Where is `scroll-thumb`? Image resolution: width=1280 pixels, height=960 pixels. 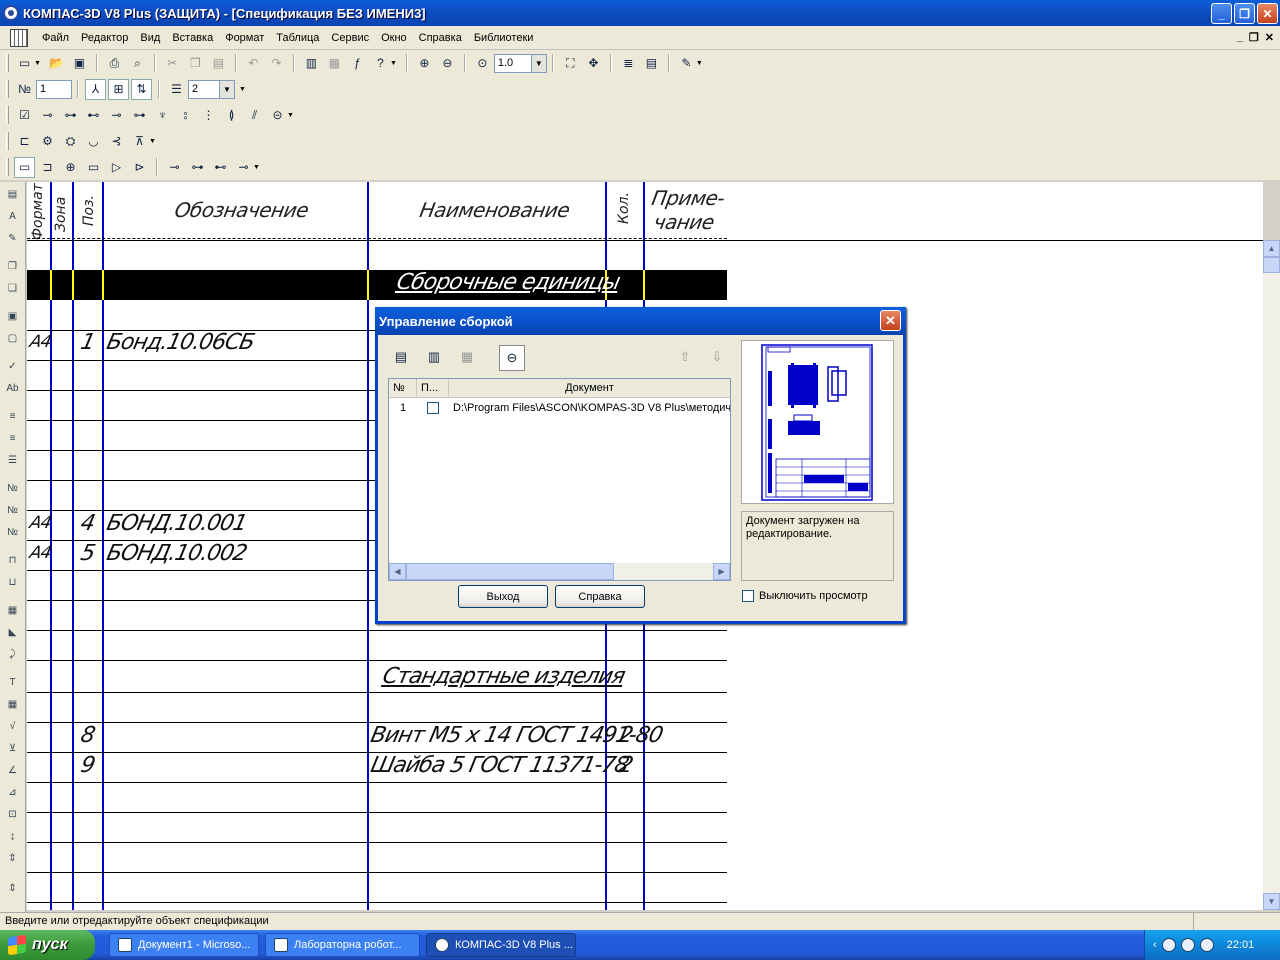 scroll-thumb is located at coordinates (1271, 265).